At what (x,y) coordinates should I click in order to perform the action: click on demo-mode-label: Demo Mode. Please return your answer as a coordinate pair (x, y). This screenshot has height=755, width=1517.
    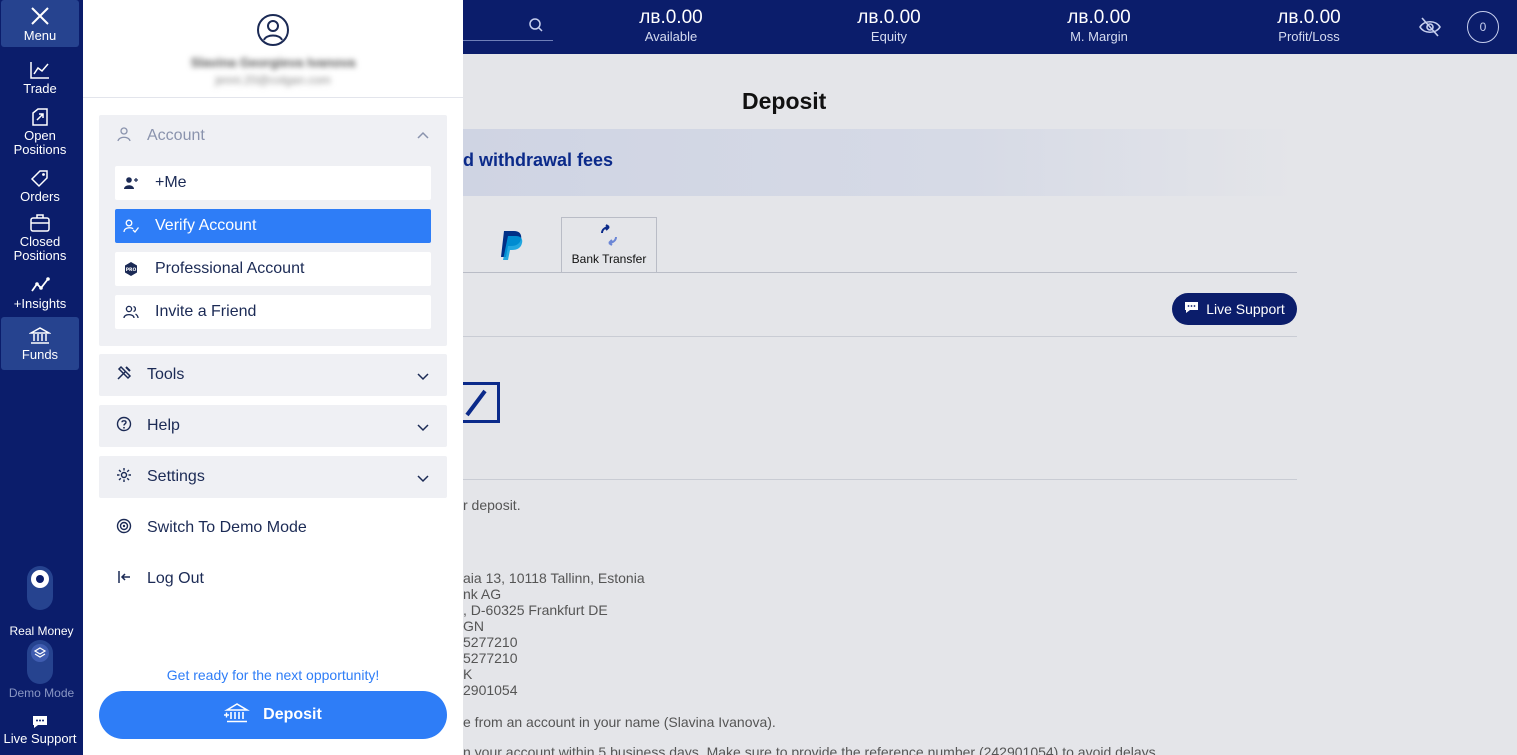
    Looking at the image, I should click on (41, 693).